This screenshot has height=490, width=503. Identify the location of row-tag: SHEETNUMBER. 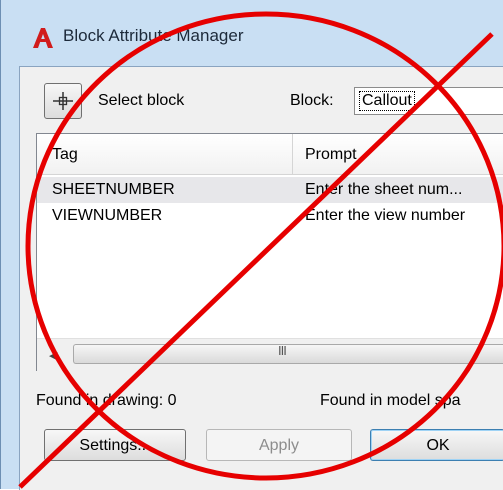
(113, 189).